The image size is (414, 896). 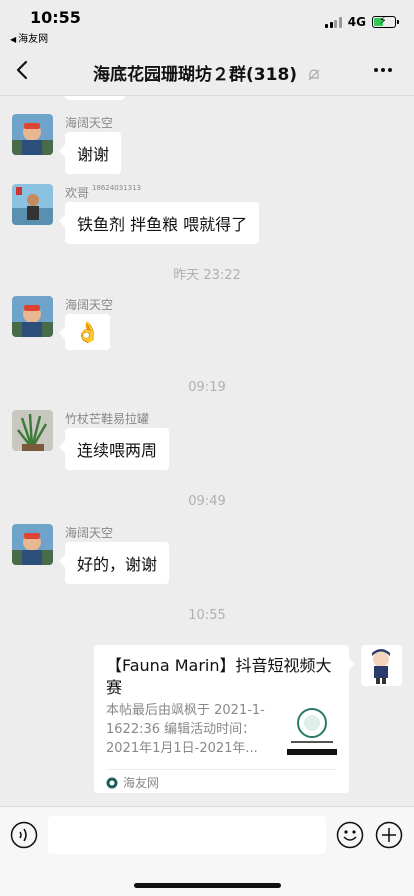 I want to click on home-indicator, so click(x=207, y=885).